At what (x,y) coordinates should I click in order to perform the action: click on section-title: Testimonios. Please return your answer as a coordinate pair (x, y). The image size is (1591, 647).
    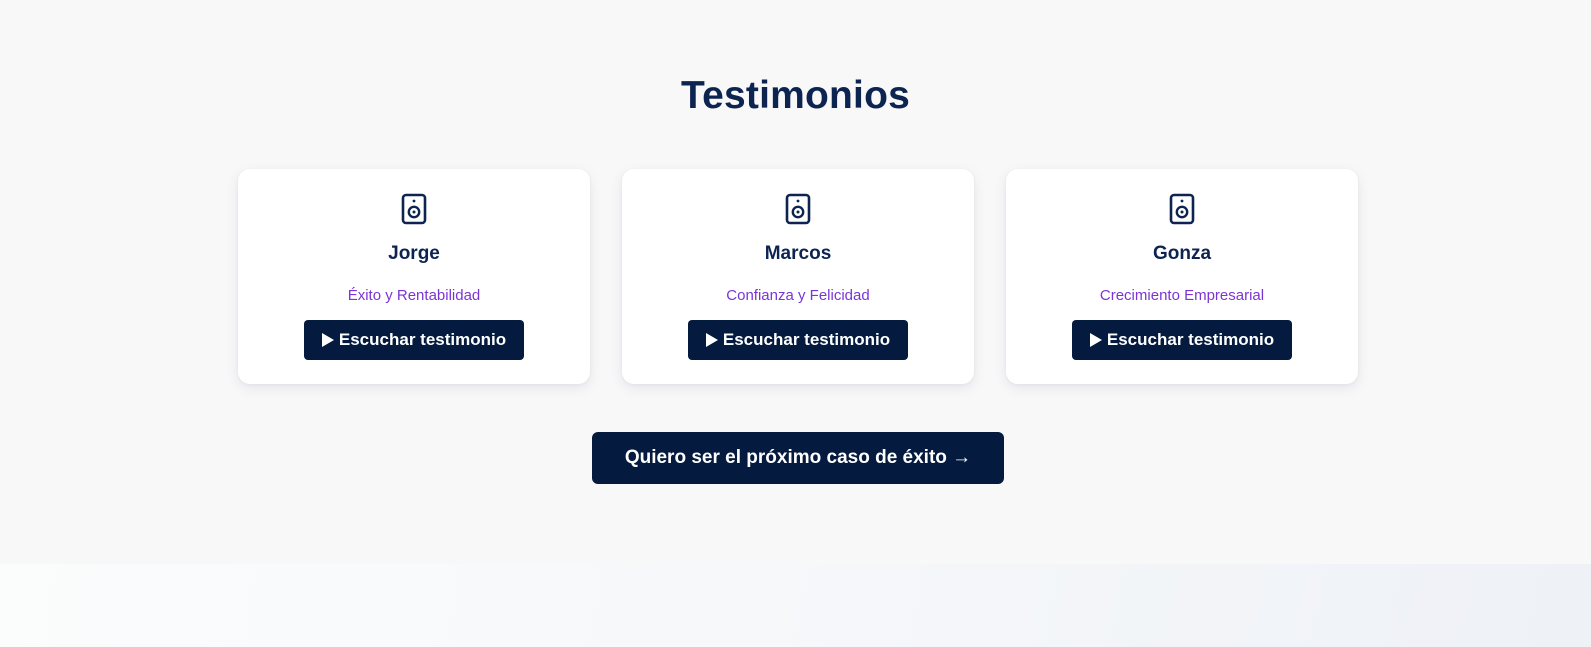
    Looking at the image, I should click on (795, 95).